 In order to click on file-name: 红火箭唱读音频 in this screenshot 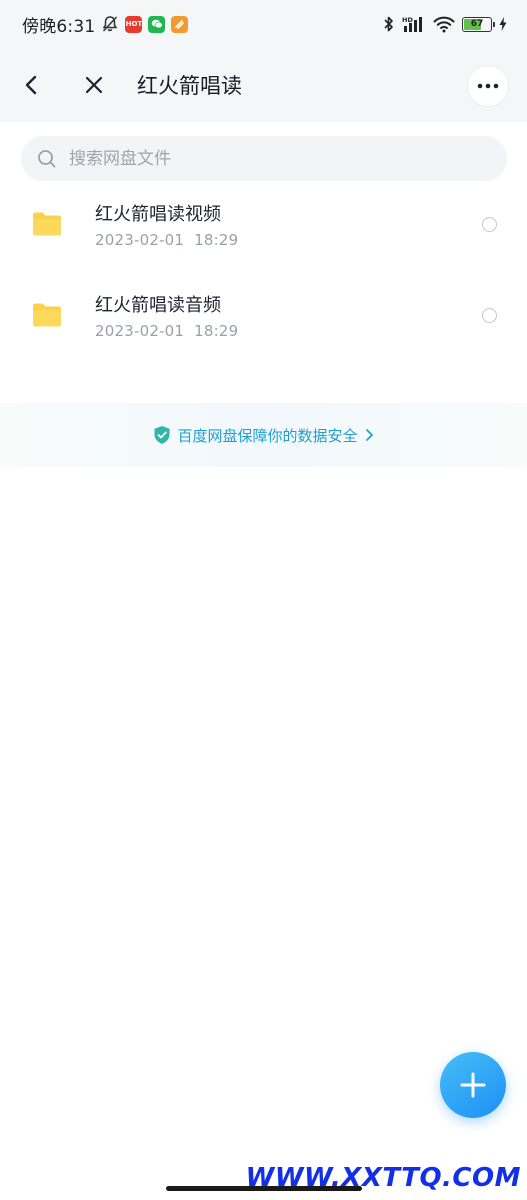, I will do `click(158, 305)`.